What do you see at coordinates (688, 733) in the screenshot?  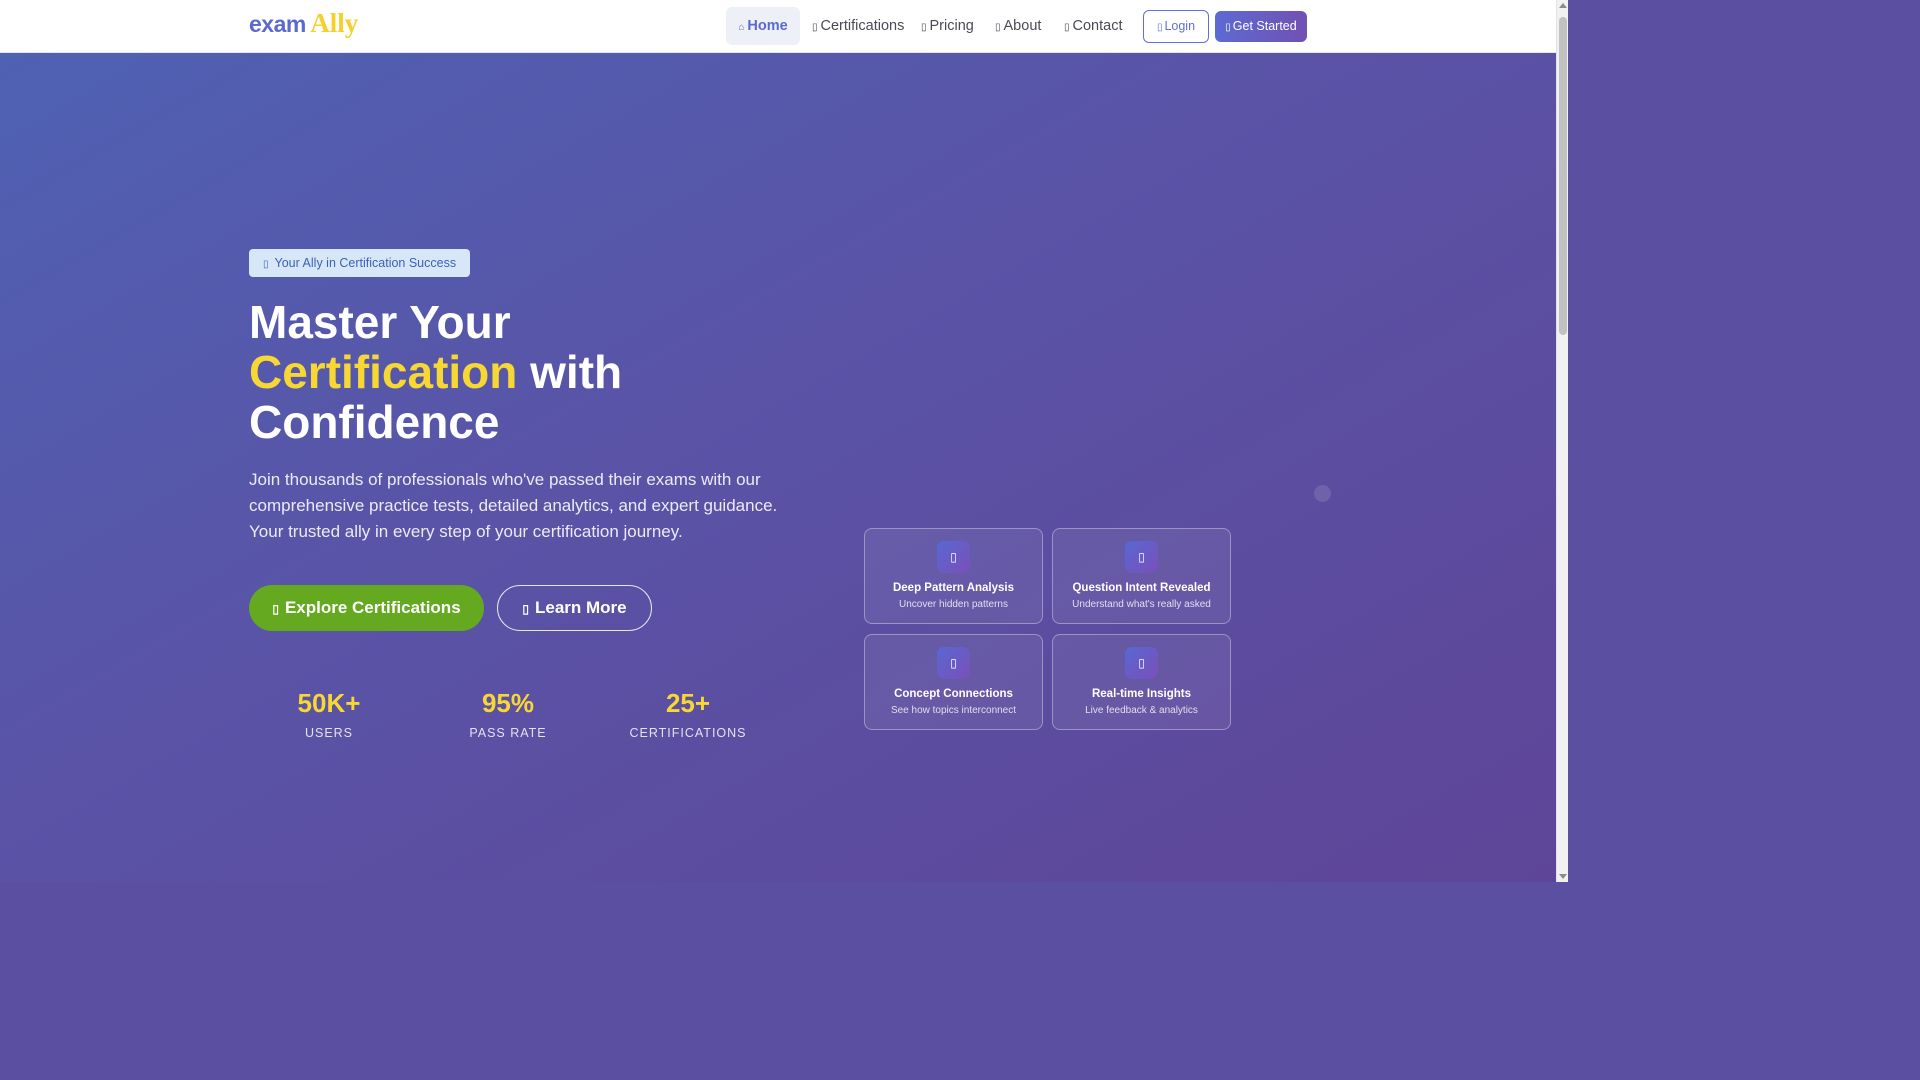 I see `stat-label: CERTIFICATIONS` at bounding box center [688, 733].